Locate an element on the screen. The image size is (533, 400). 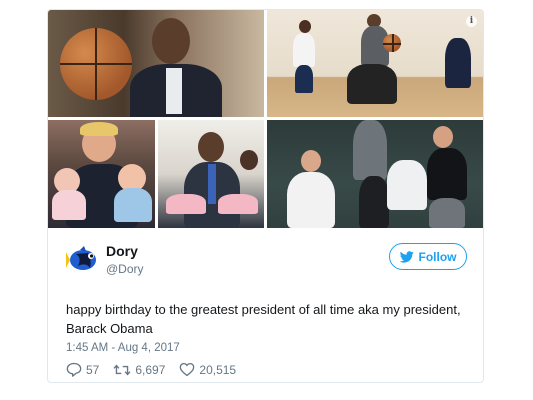
follow-button: Follow is located at coordinates (428, 256).